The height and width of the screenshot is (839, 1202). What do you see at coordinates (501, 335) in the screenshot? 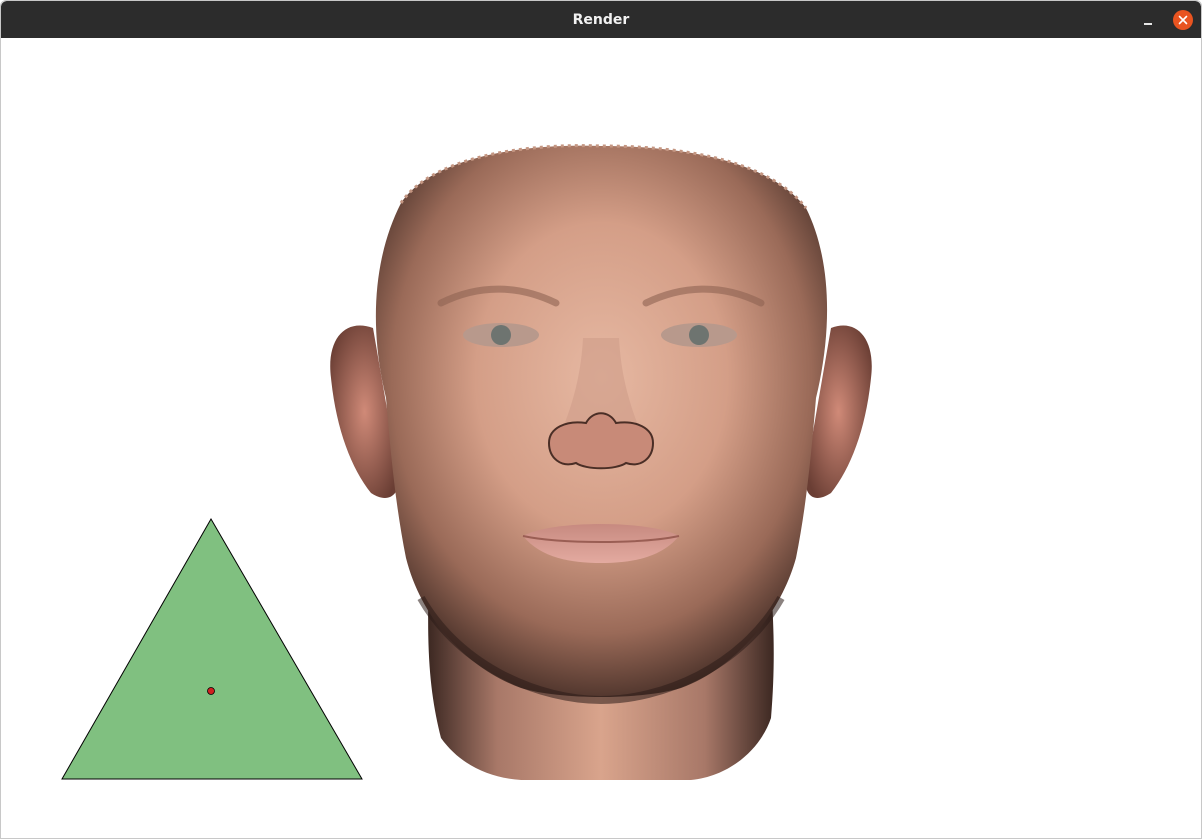
I see `iris-left` at bounding box center [501, 335].